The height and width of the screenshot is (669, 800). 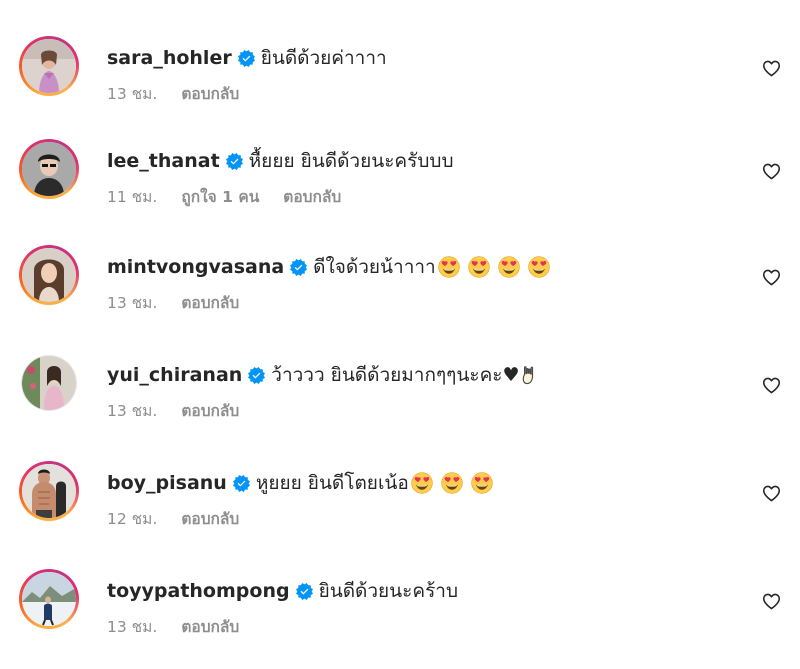 I want to click on comment-username: sara_hohler, so click(x=169, y=58).